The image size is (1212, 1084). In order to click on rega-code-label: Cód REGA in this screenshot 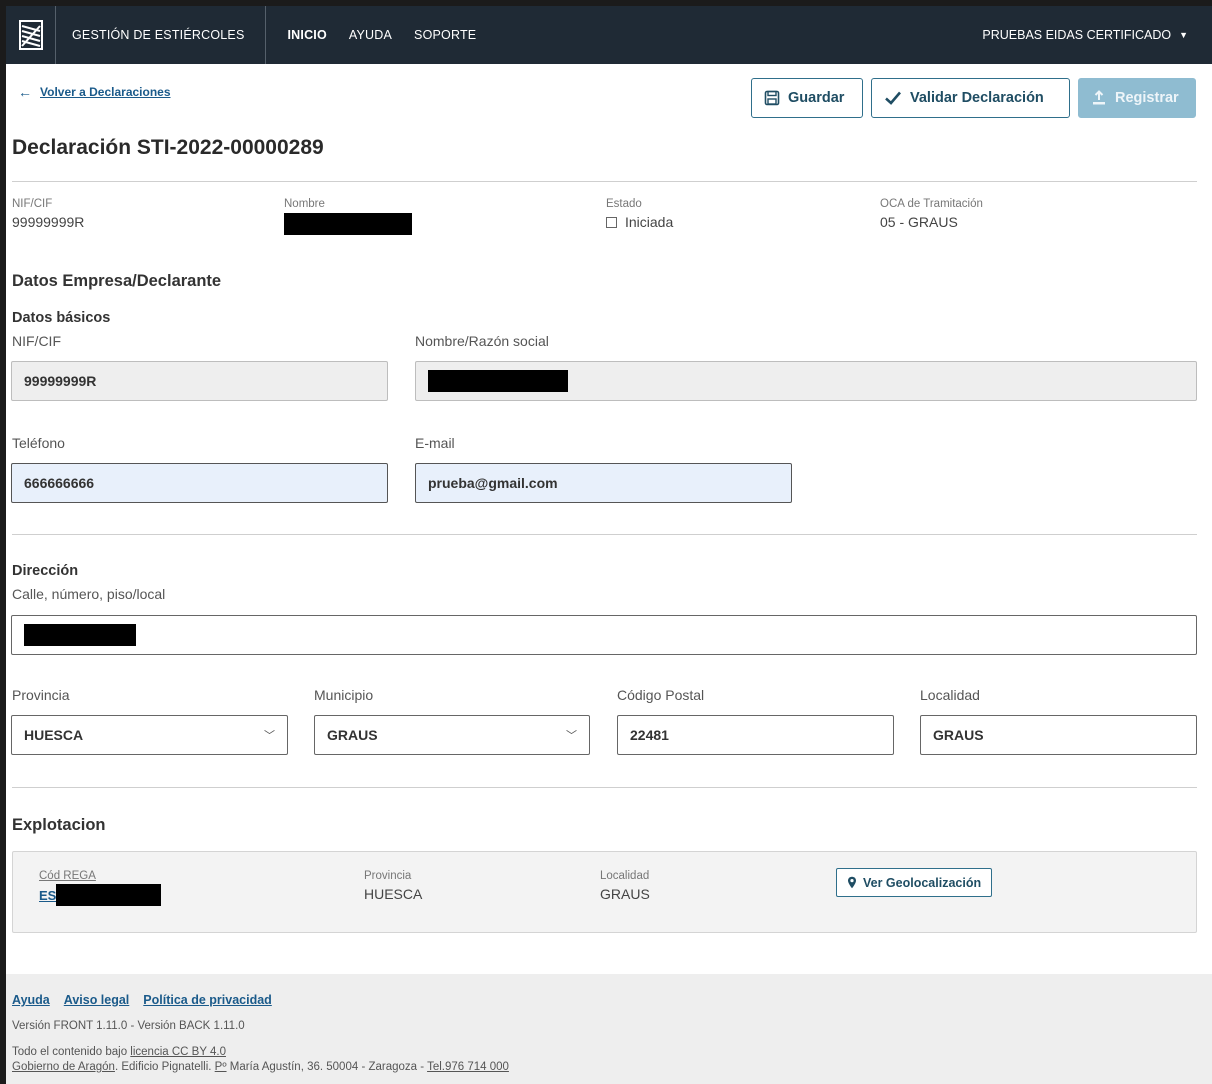, I will do `click(67, 876)`.